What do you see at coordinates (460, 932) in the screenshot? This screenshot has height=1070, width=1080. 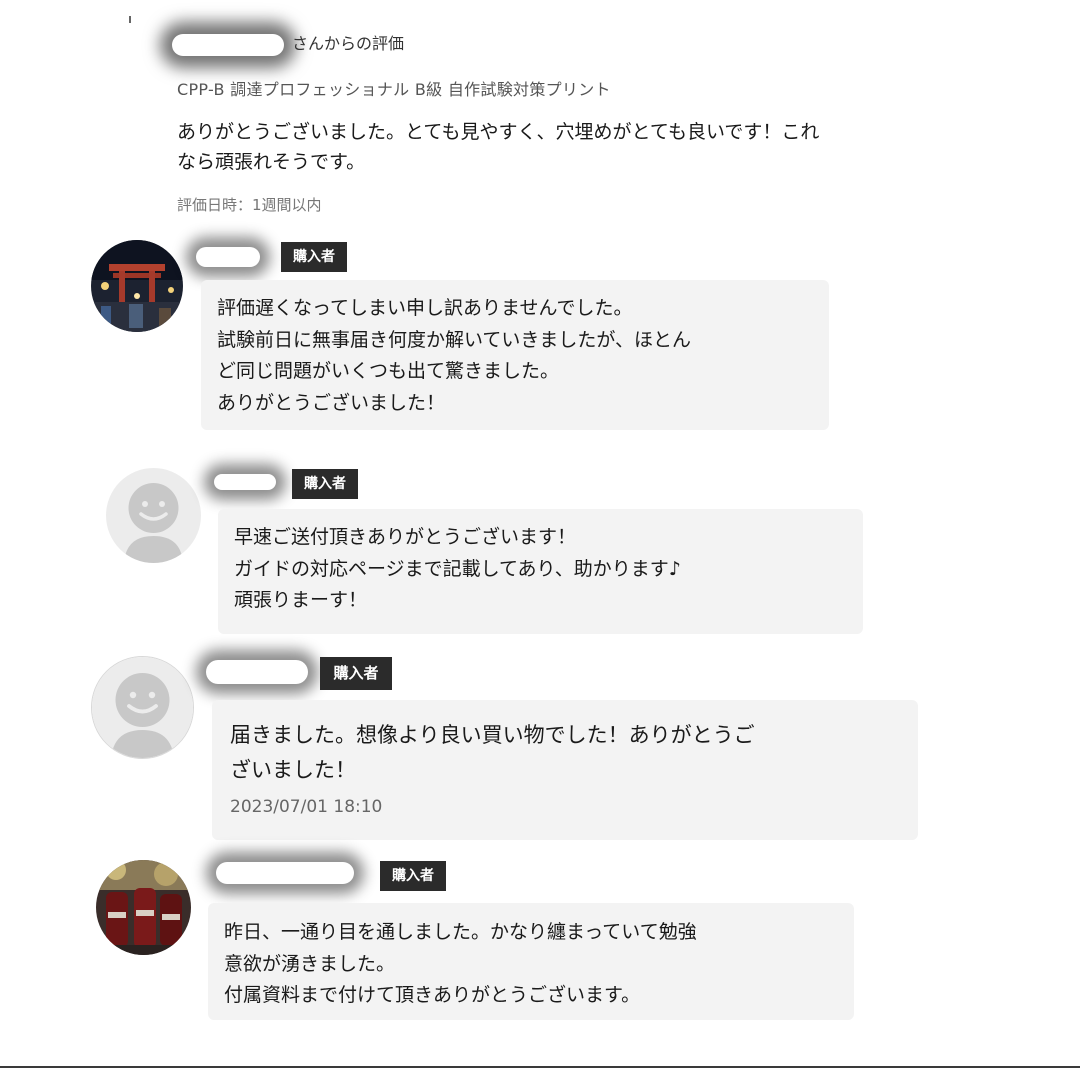 I see `comment-line: 昨日、一通り目を通しました。かなり纏まっていて勉強` at bounding box center [460, 932].